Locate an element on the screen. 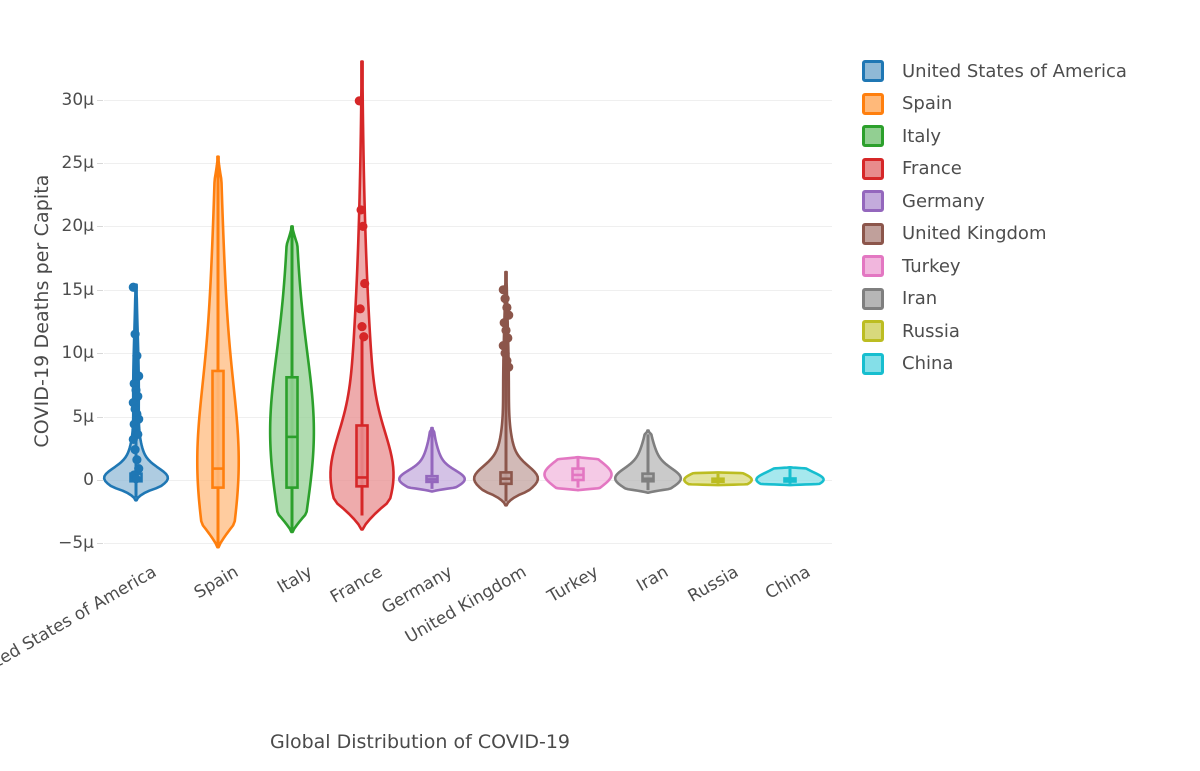 This screenshot has height=771, width=1200. legend-item-china: China is located at coordinates (1027, 364).